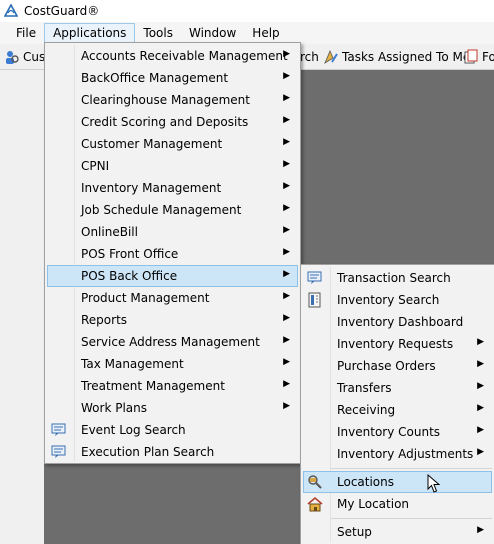  What do you see at coordinates (161, 210) in the screenshot?
I see `menu-item-label: Job Schedule Management` at bounding box center [161, 210].